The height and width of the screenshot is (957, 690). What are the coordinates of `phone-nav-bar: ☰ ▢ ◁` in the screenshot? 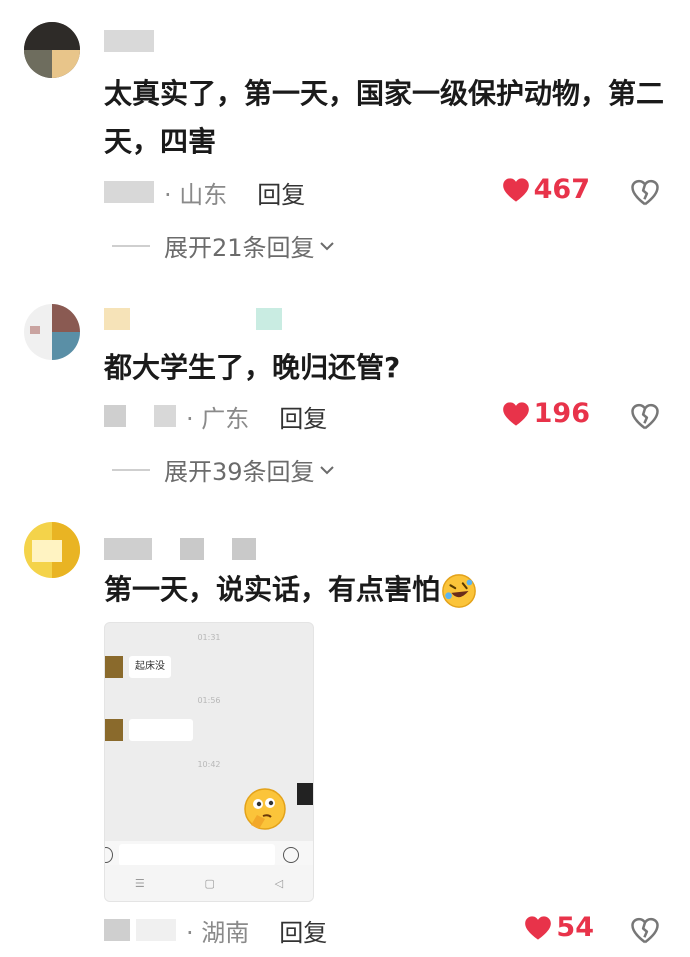 It's located at (209, 883).